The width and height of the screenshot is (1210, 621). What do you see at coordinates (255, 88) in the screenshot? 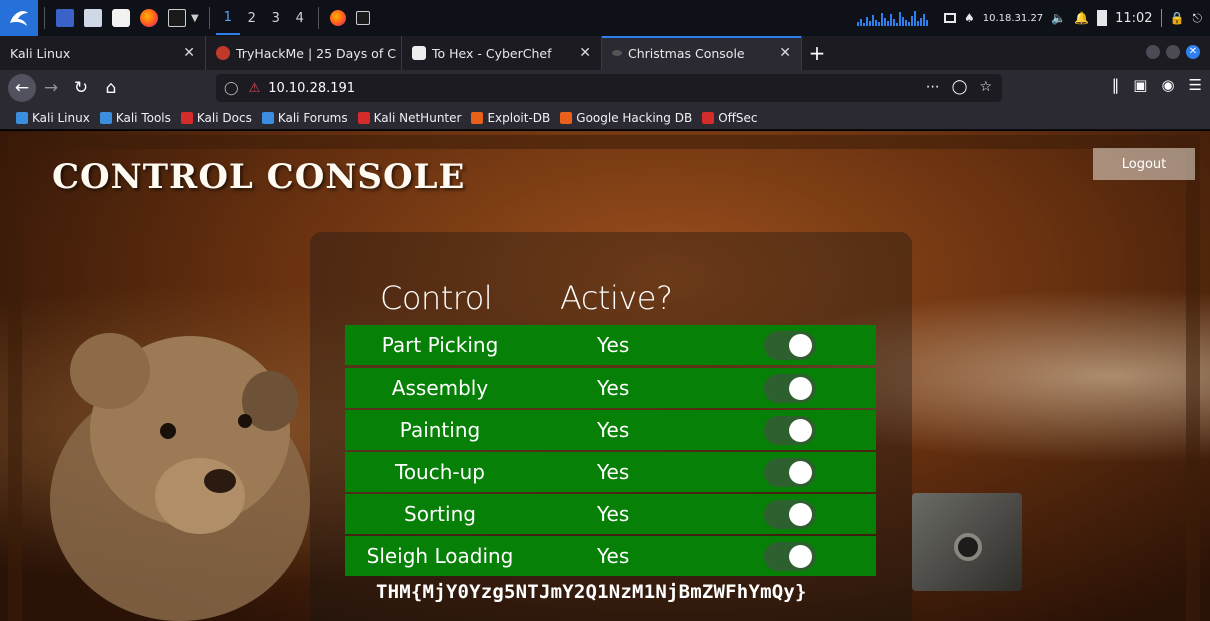
I see `insecure-lock-icon: ⚠` at bounding box center [255, 88].